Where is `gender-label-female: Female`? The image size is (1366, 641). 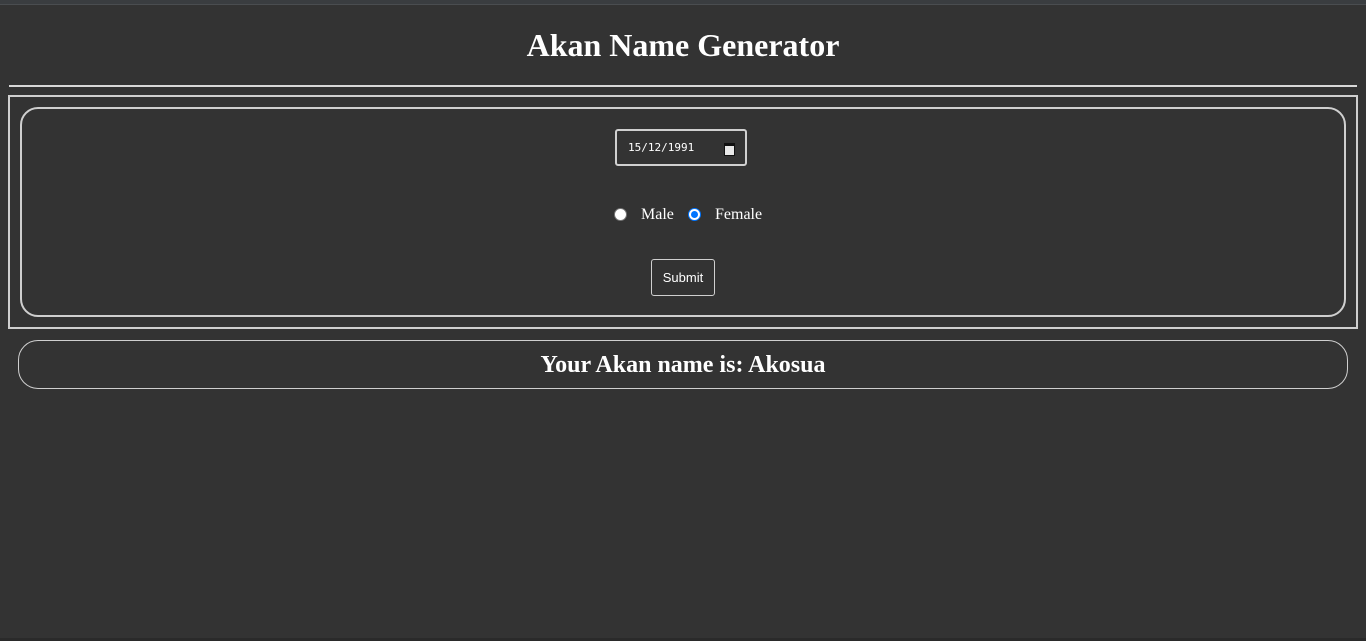
gender-label-female: Female is located at coordinates (738, 215).